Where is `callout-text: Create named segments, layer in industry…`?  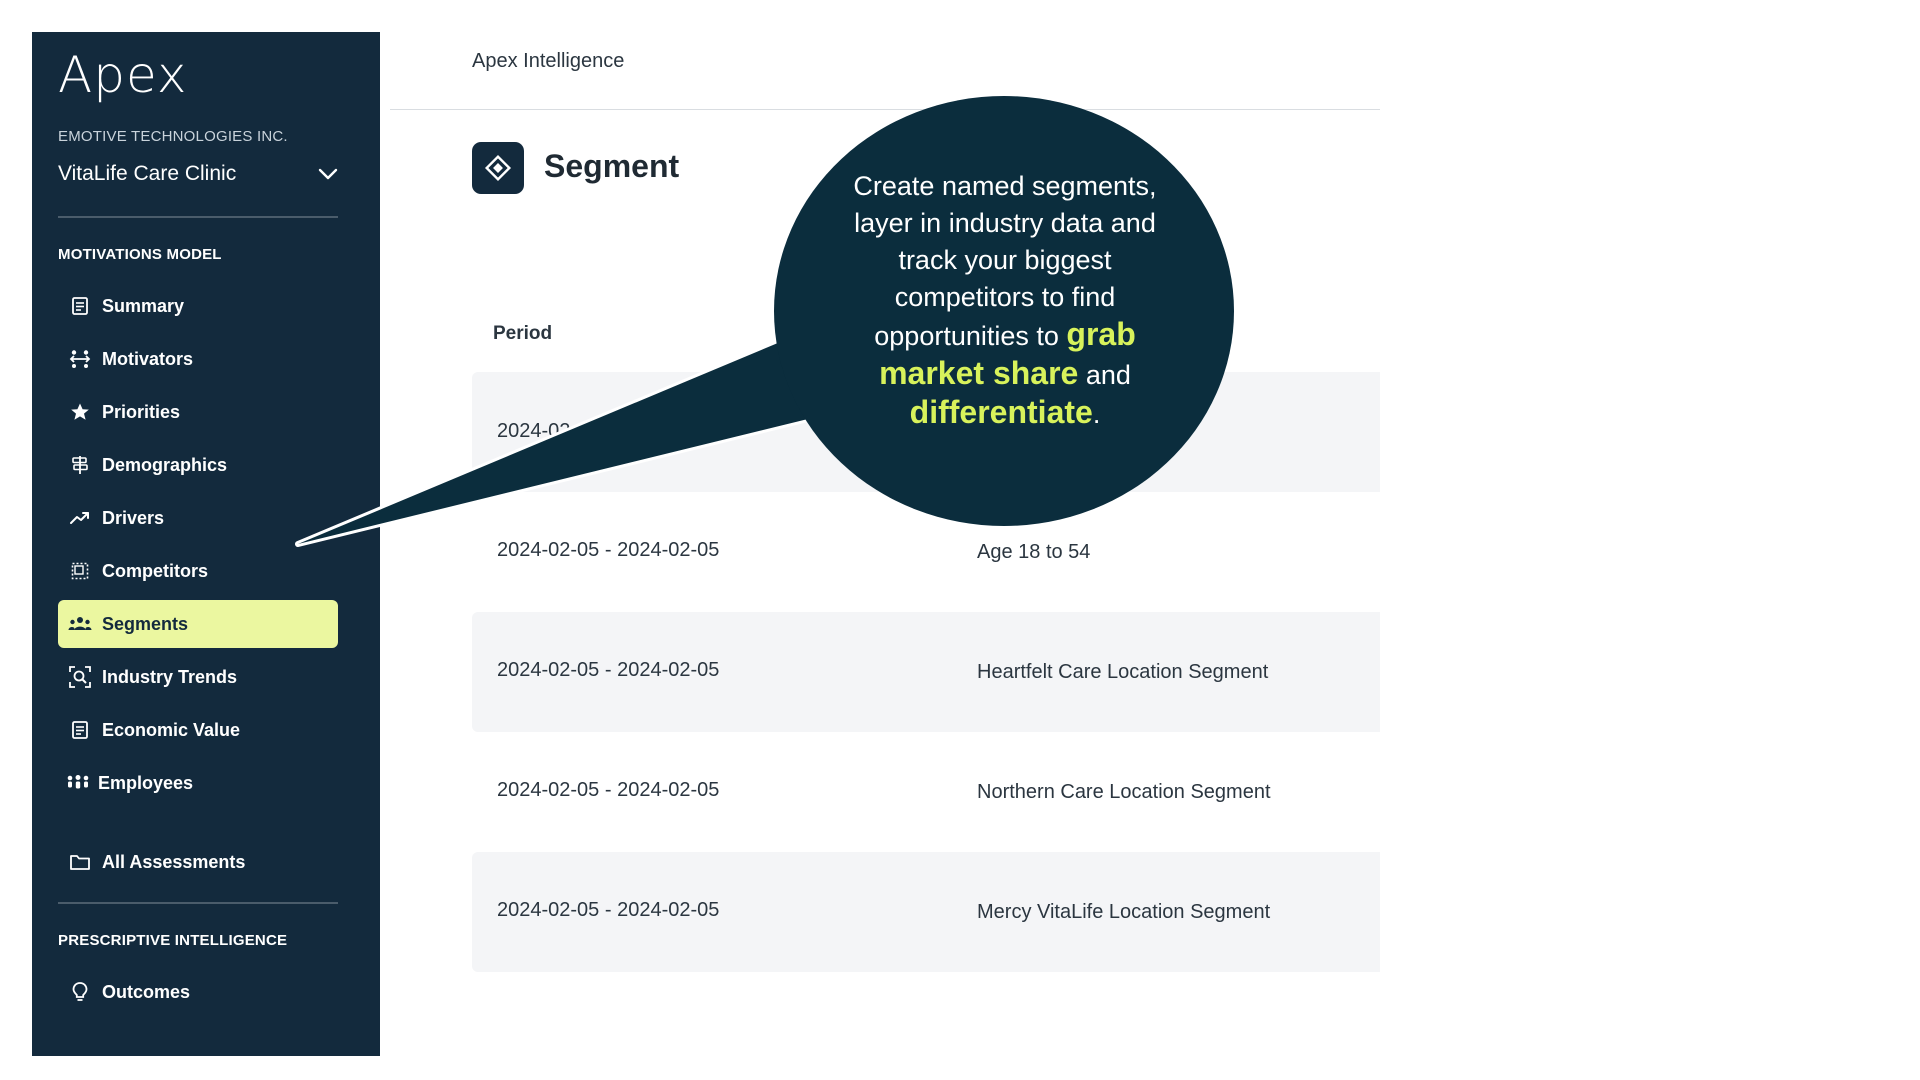
callout-text: Create named segments, layer in industry… is located at coordinates (1005, 300).